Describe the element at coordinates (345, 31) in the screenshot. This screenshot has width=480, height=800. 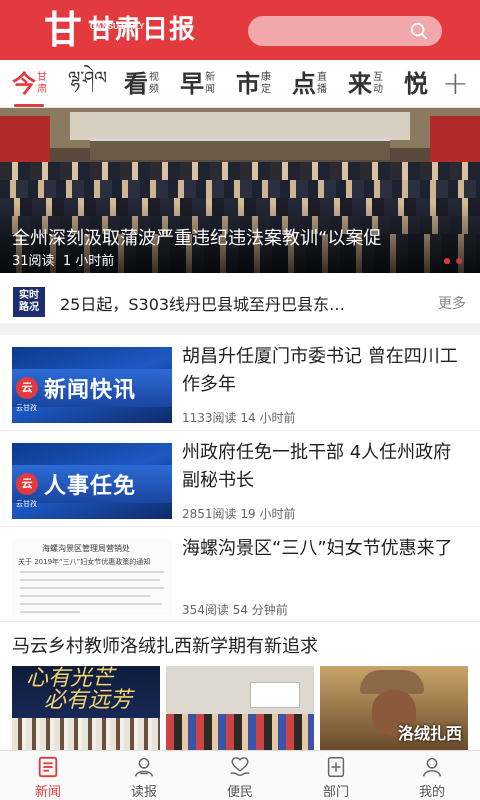
I see `search-input` at that location.